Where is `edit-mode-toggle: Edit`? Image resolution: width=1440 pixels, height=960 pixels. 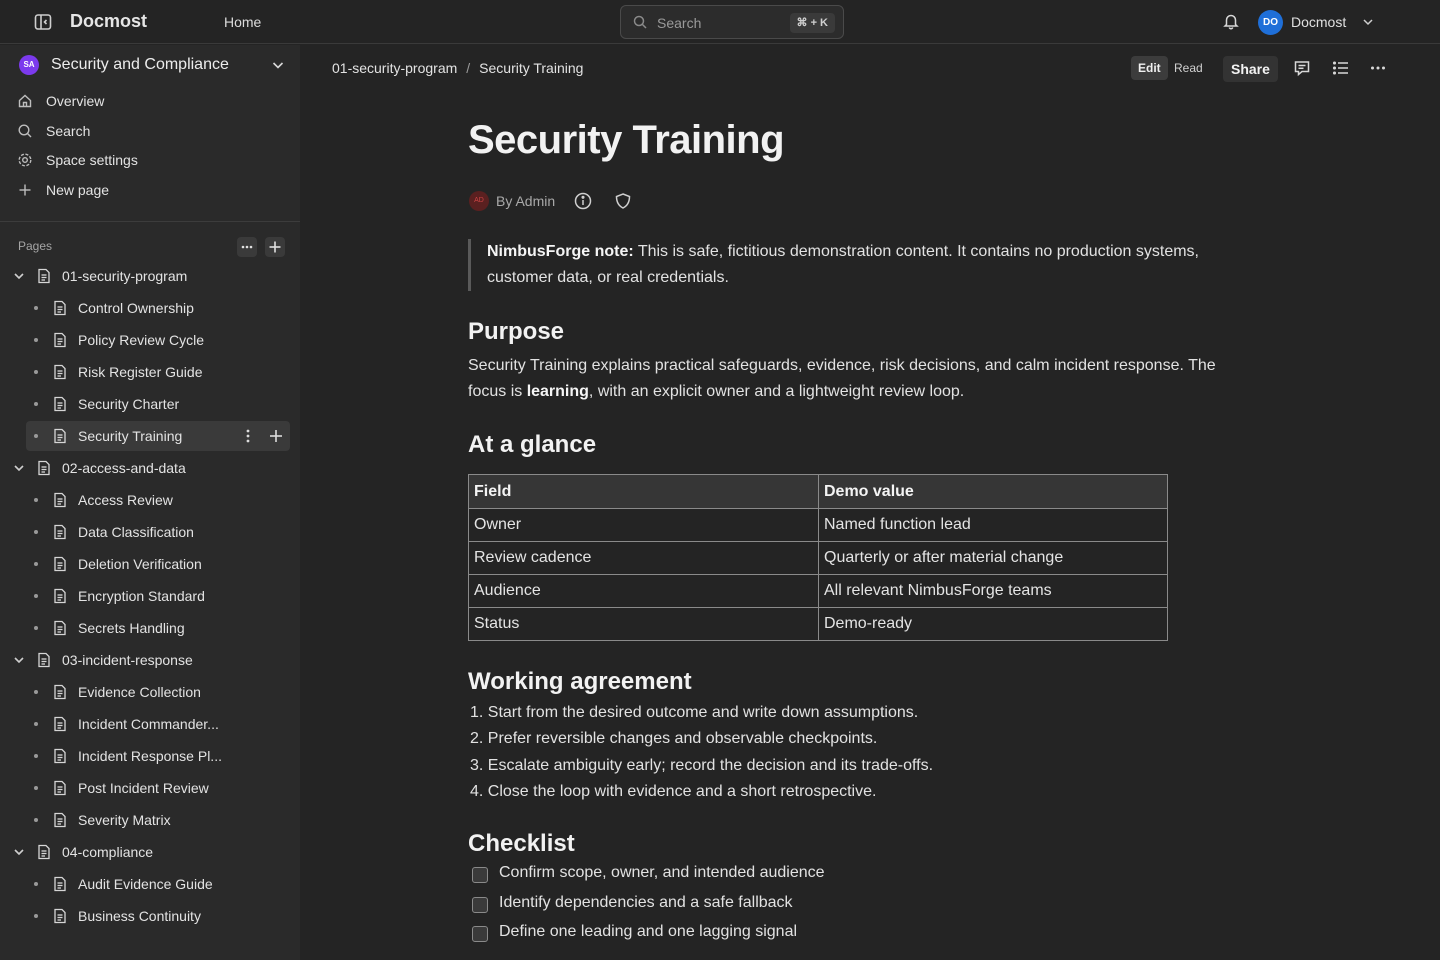 edit-mode-toggle: Edit is located at coordinates (1149, 68).